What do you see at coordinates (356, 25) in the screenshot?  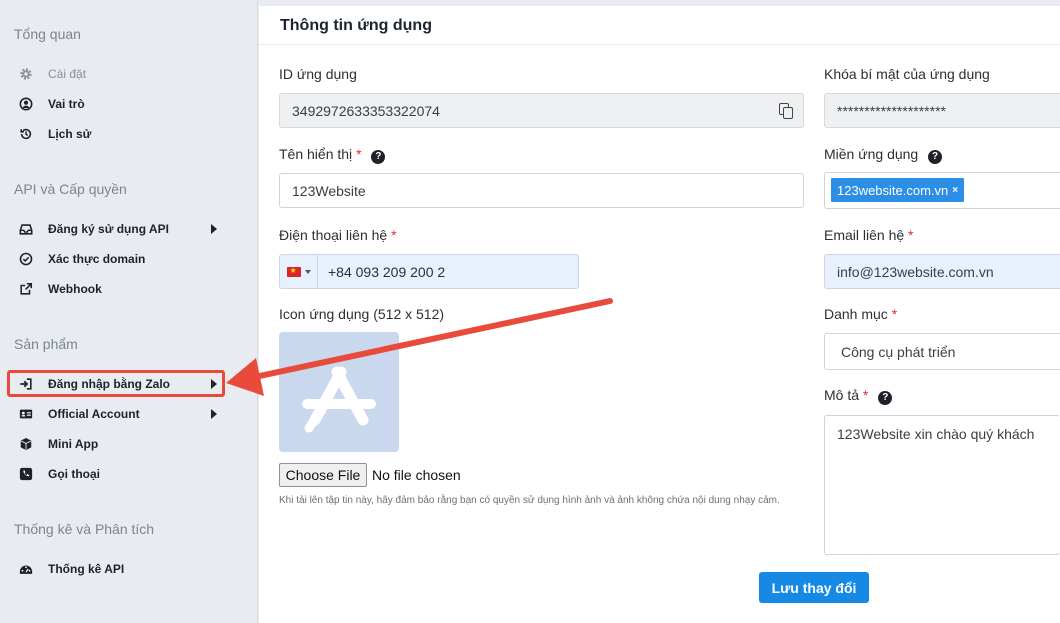 I see `page-title: Thông tin ứng dụng` at bounding box center [356, 25].